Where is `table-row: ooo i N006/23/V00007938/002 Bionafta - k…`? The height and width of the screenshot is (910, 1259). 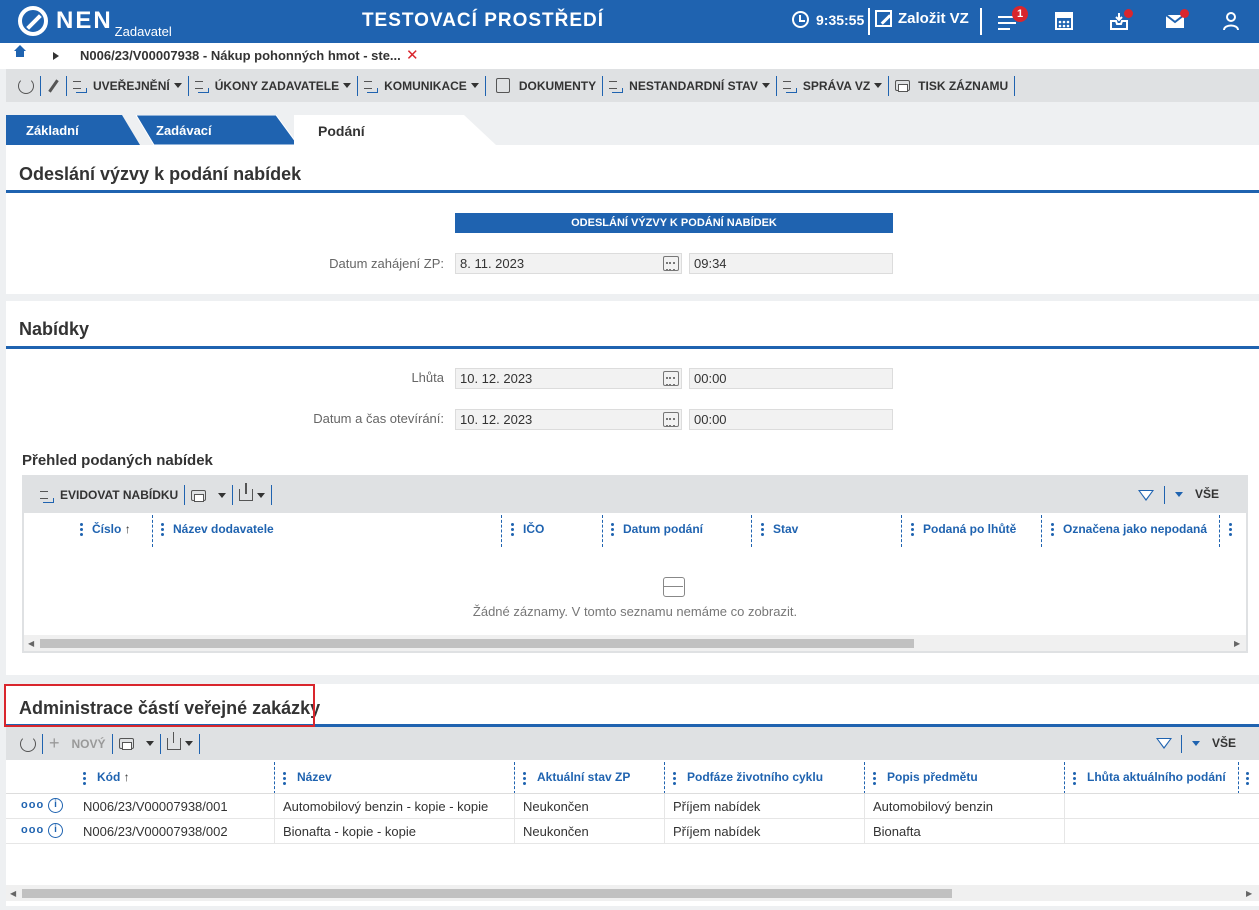 table-row: ooo i N006/23/V00007938/002 Bionafta - k… is located at coordinates (632, 831).